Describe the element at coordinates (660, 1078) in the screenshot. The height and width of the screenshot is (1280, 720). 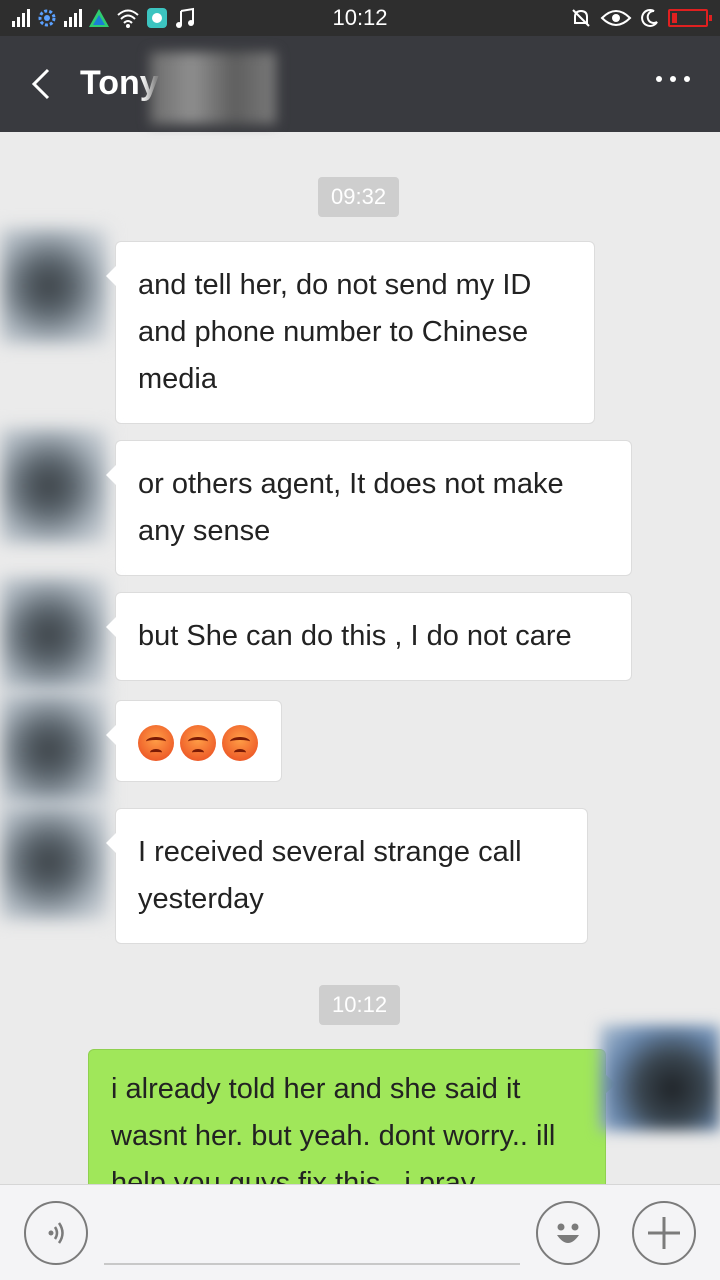
I see `my-avatar` at that location.